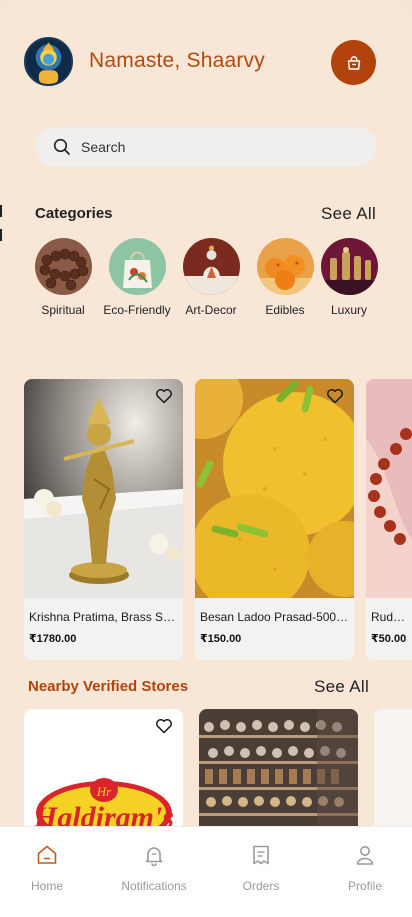 Image resolution: width=412 pixels, height=917 pixels. I want to click on search-input, so click(211, 146).